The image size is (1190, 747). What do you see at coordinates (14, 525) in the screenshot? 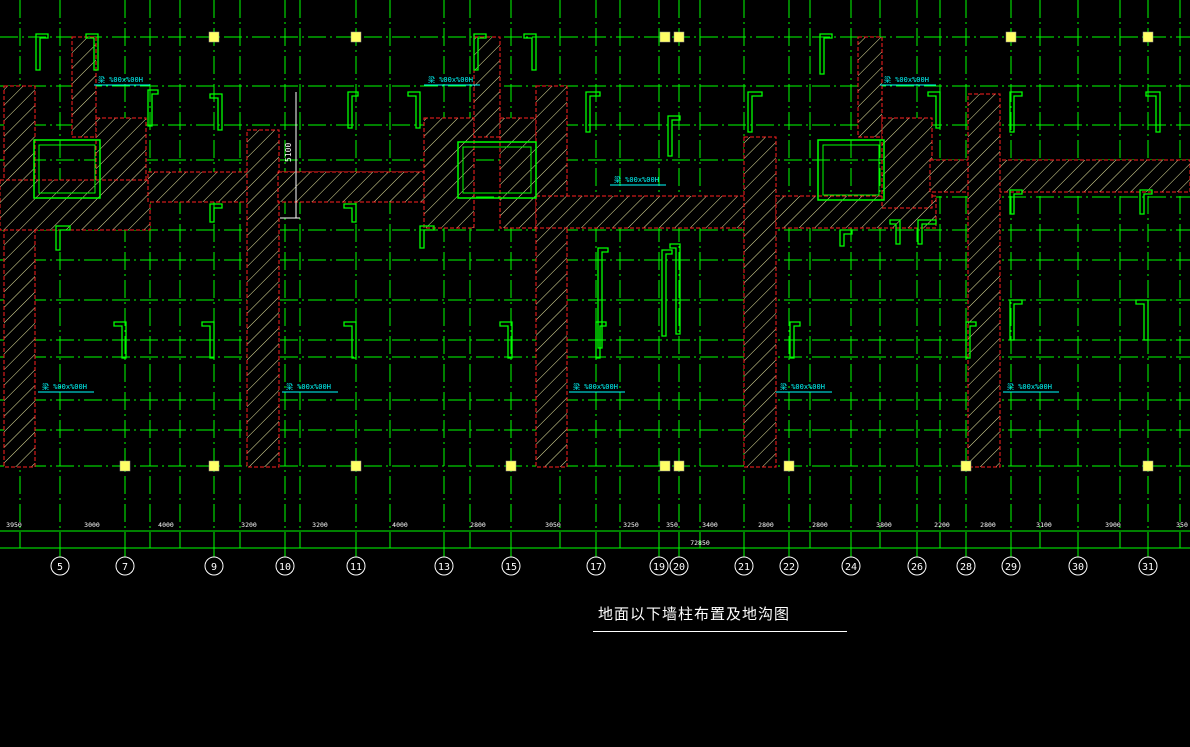
I see `span-dimension: 3950` at bounding box center [14, 525].